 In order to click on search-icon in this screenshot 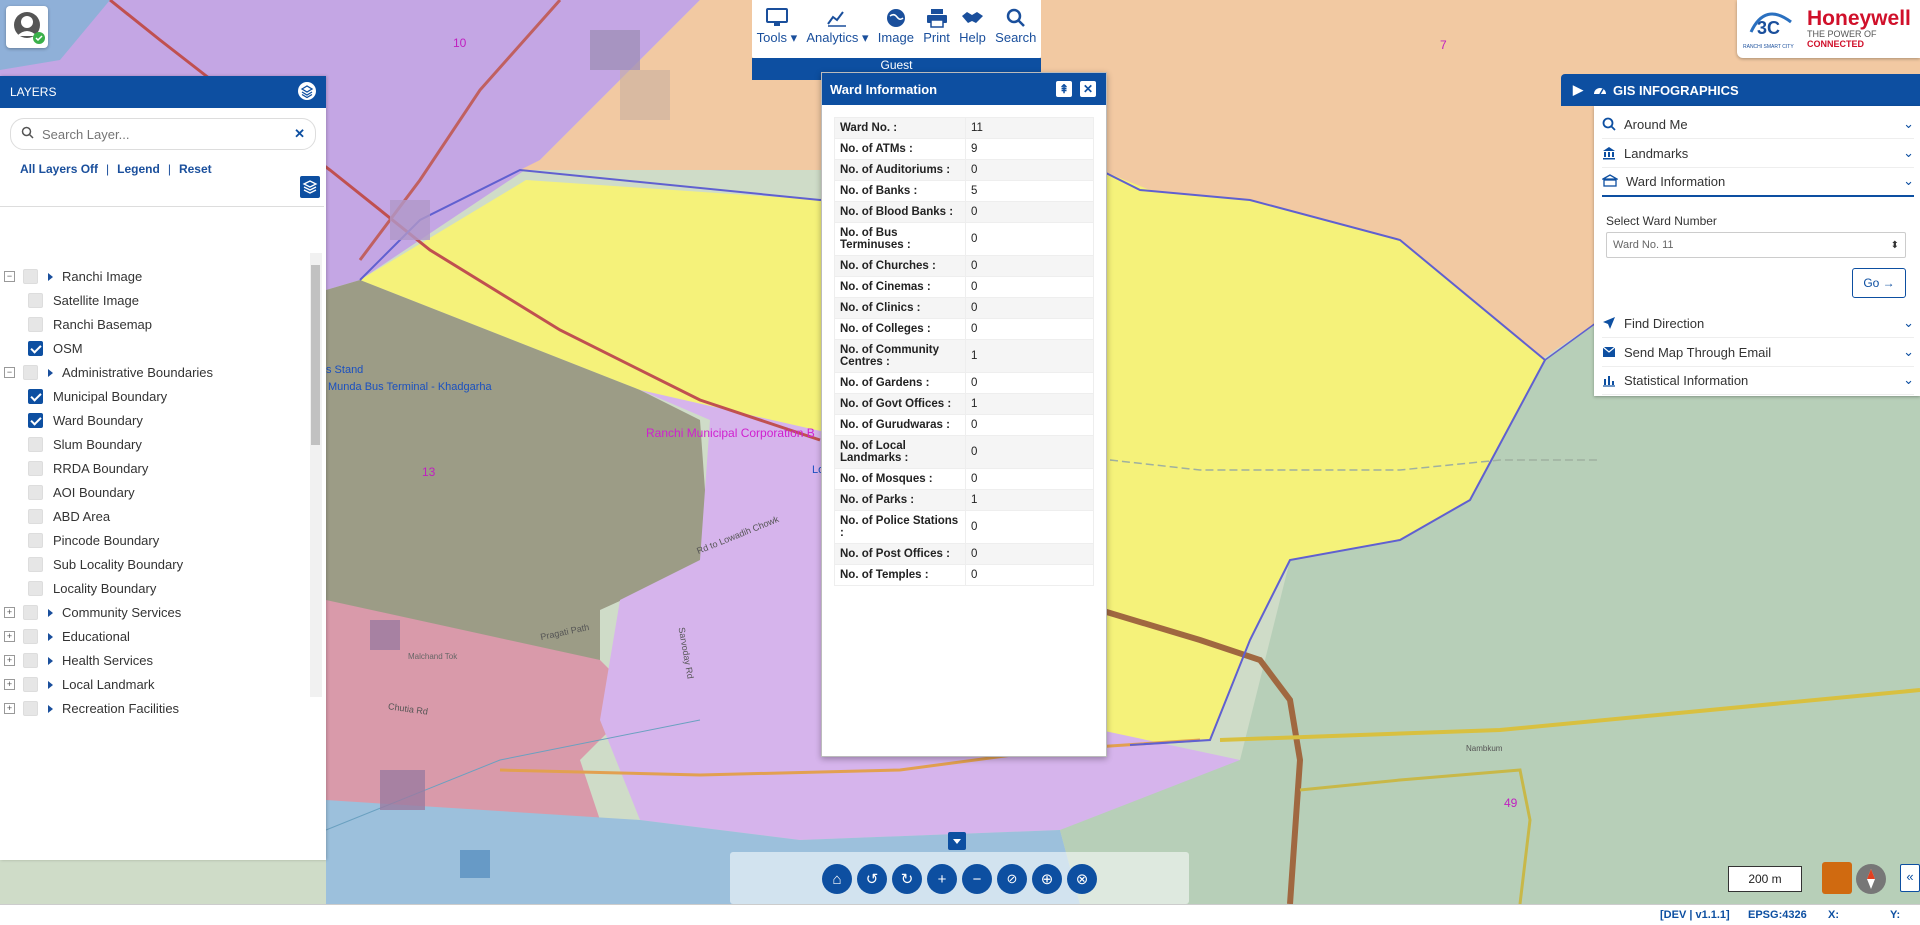, I will do `click(27, 134)`.